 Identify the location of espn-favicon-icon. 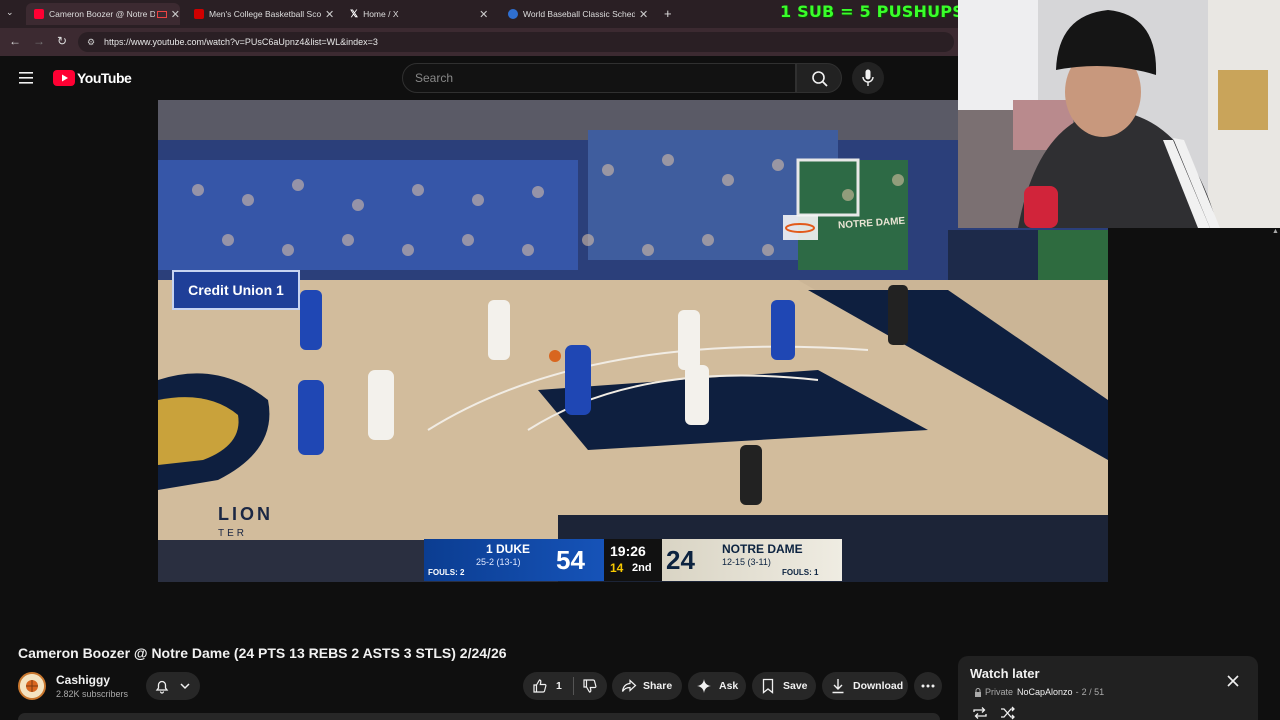
(199, 14).